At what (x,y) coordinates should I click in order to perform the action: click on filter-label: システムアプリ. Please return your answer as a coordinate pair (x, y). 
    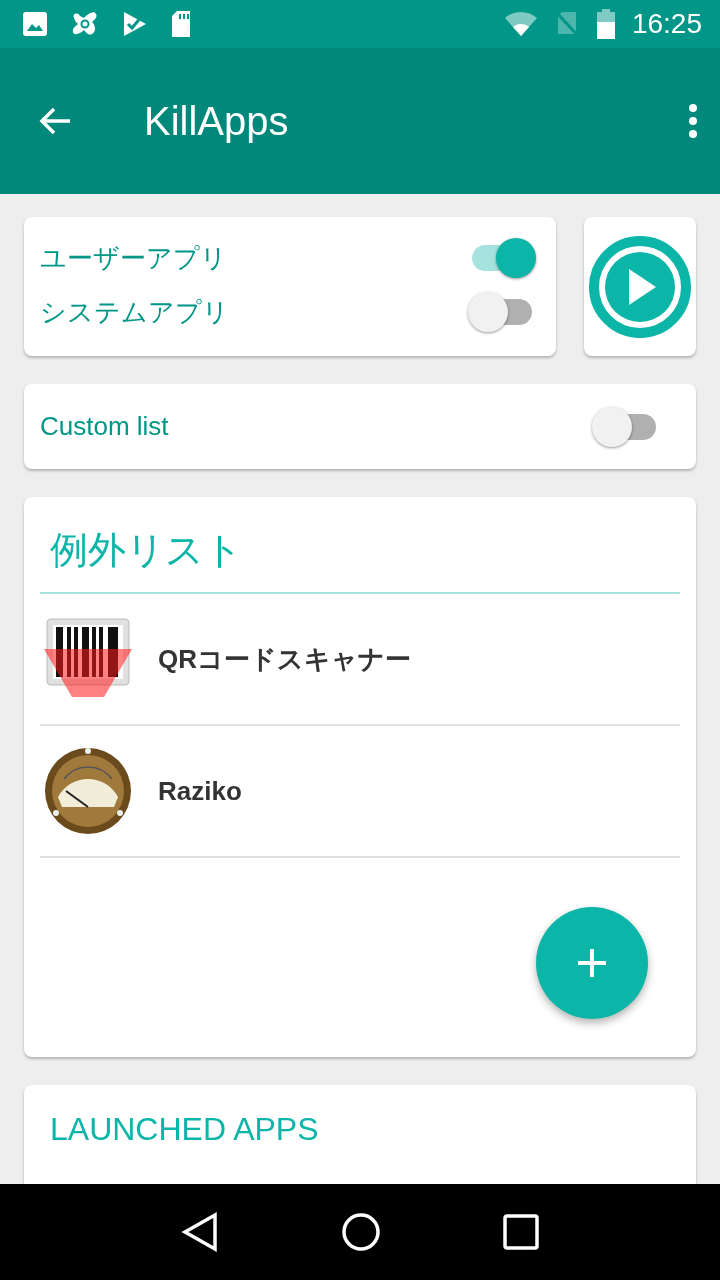
    Looking at the image, I should click on (134, 312).